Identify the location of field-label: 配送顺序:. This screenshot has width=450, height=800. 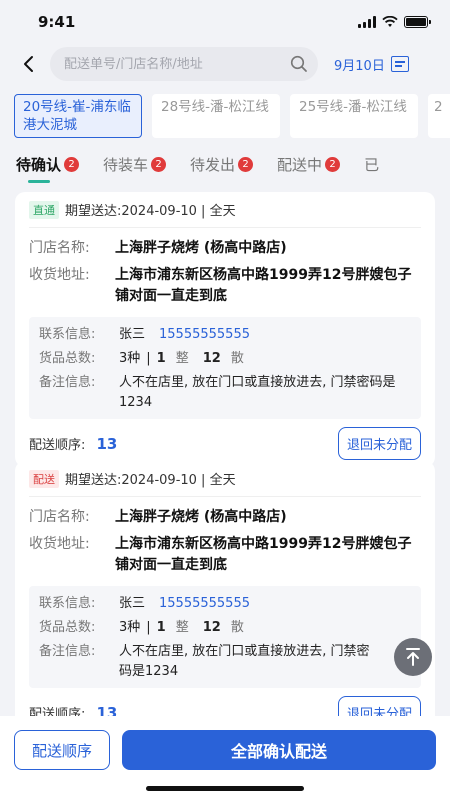
(57, 445).